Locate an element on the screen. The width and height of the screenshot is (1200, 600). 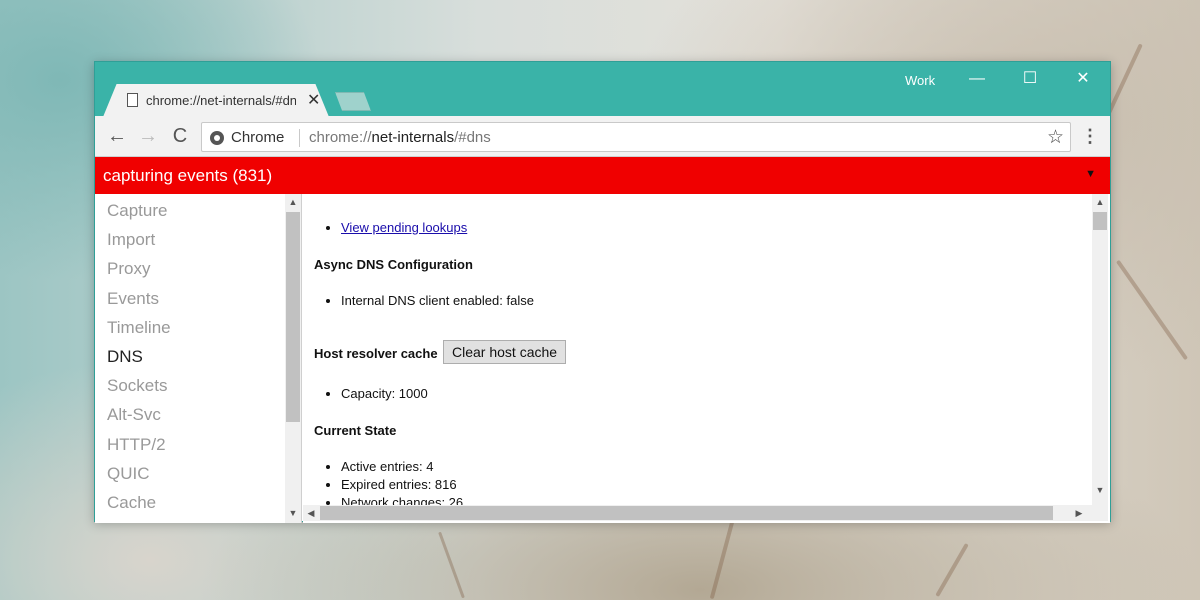
current-state-heading: Current State is located at coordinates (355, 430).